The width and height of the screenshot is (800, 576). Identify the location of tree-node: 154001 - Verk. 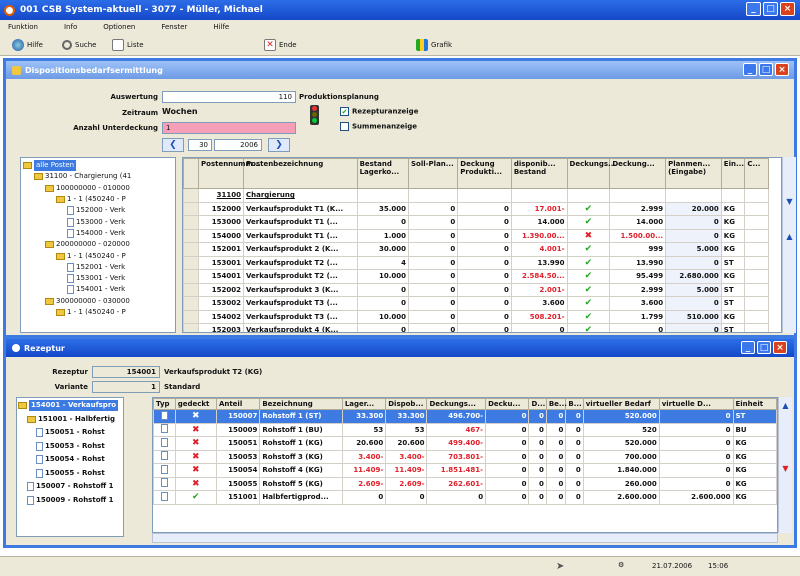
(98, 289).